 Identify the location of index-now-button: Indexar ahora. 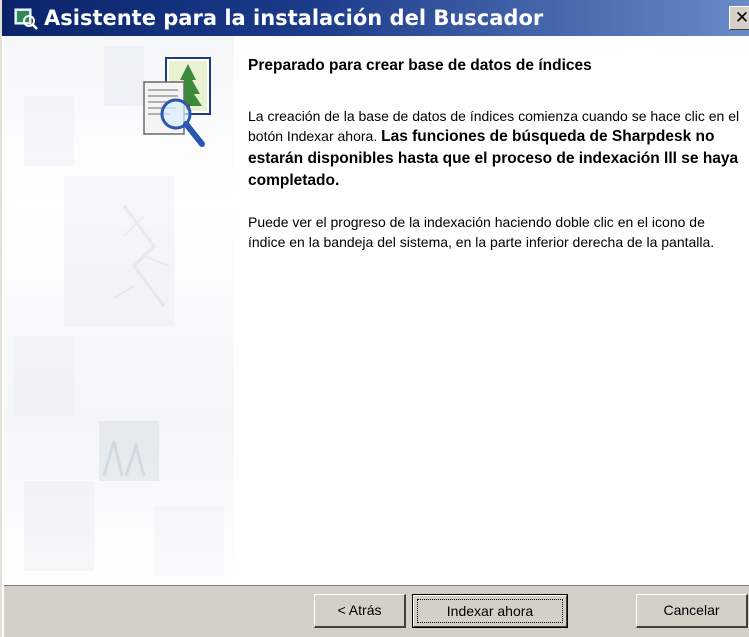
(490, 611).